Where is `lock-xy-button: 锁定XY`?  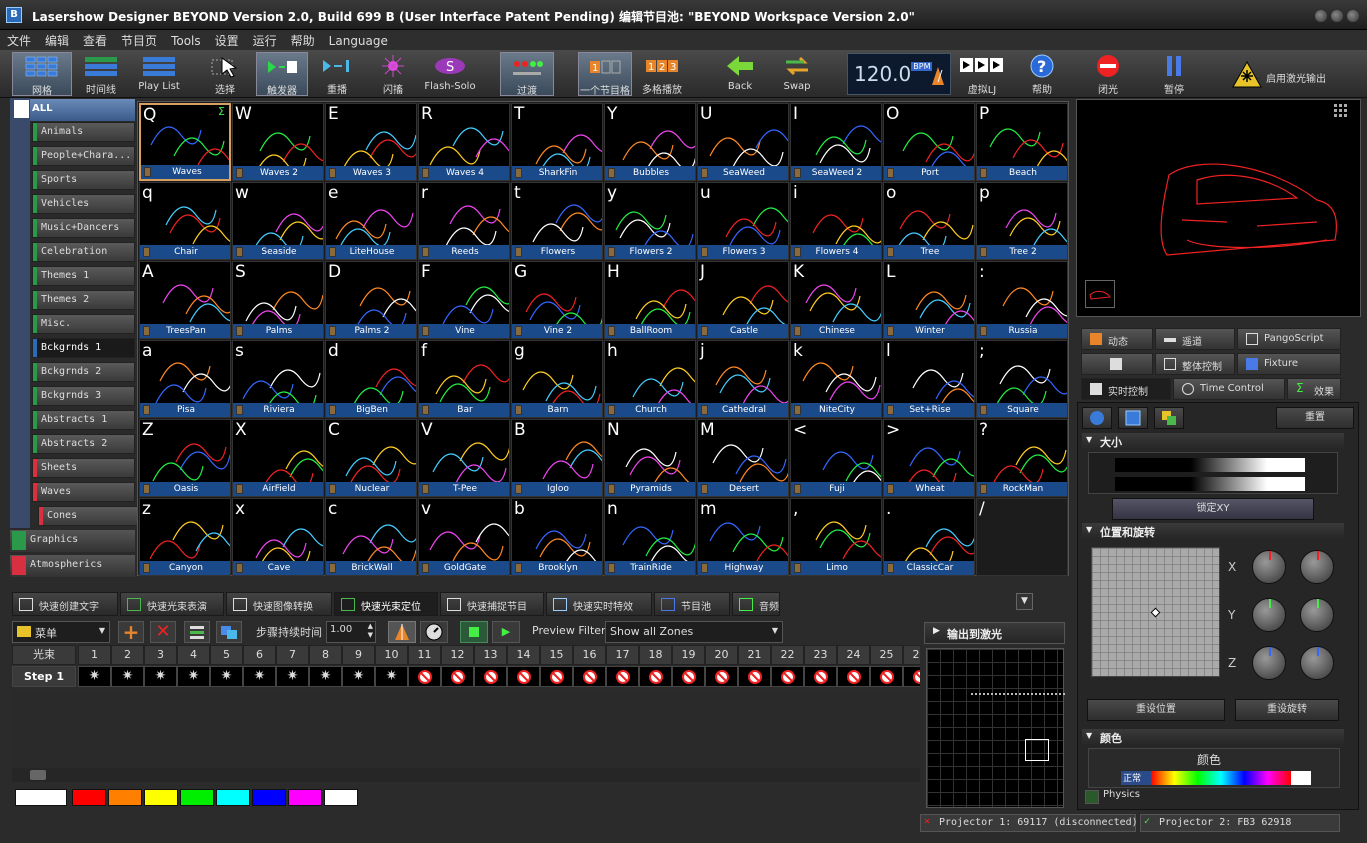
lock-xy-button: 锁定XY is located at coordinates (1213, 509).